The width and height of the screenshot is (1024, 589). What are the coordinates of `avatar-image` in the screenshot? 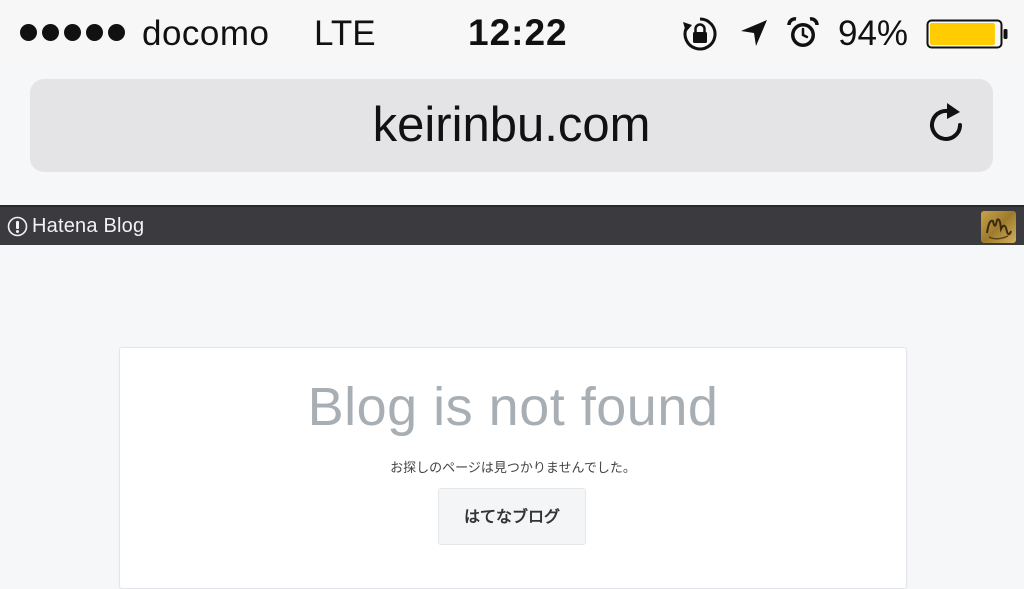 It's located at (999, 229).